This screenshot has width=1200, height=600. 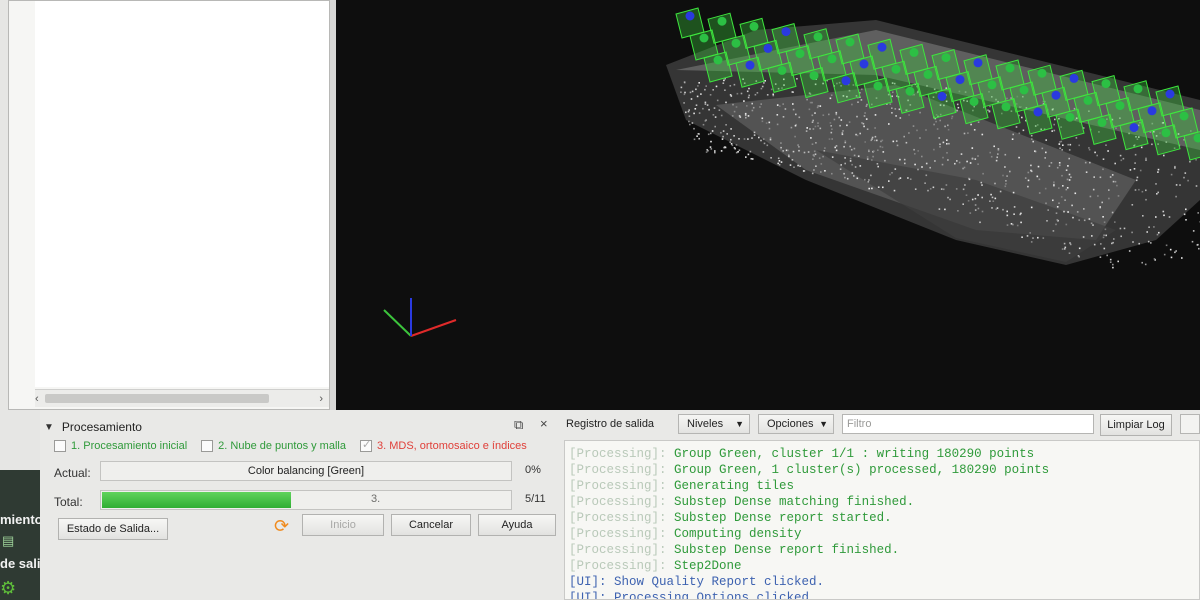 What do you see at coordinates (535, 499) in the screenshot?
I see `total-progress-count: 5/11` at bounding box center [535, 499].